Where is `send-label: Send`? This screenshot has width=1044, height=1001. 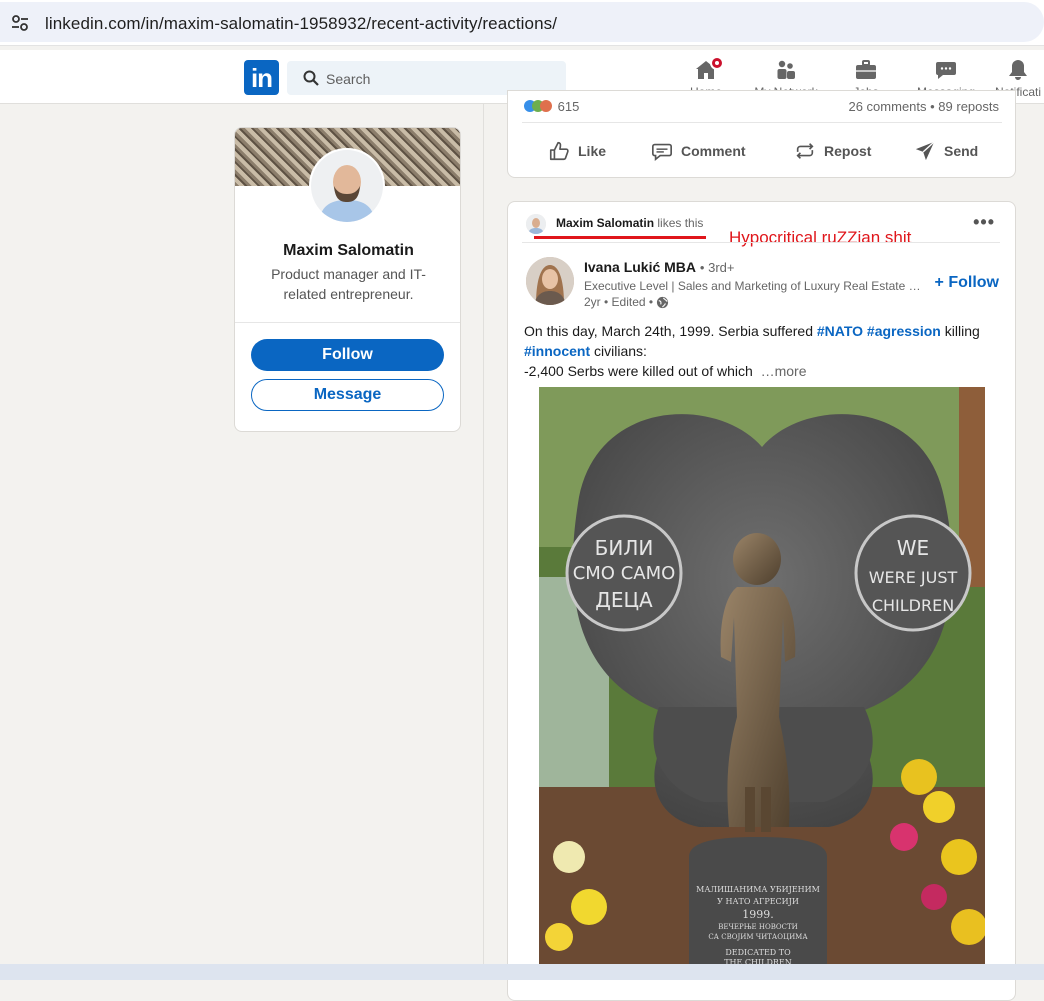
send-label: Send is located at coordinates (961, 151).